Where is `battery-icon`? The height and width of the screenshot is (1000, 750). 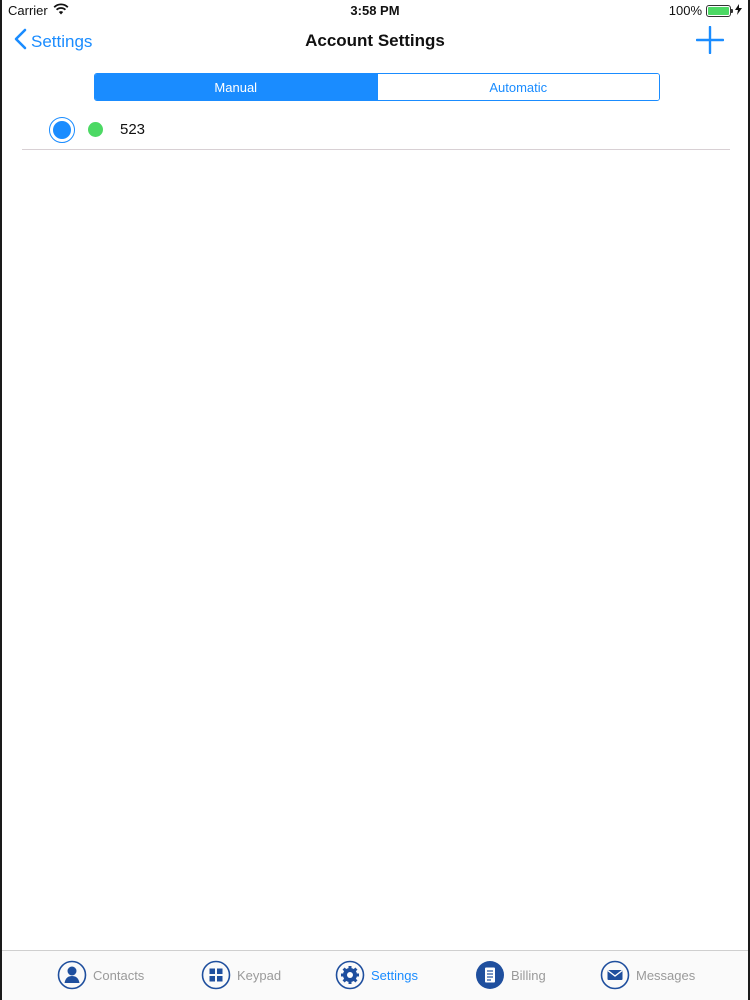 battery-icon is located at coordinates (719, 10).